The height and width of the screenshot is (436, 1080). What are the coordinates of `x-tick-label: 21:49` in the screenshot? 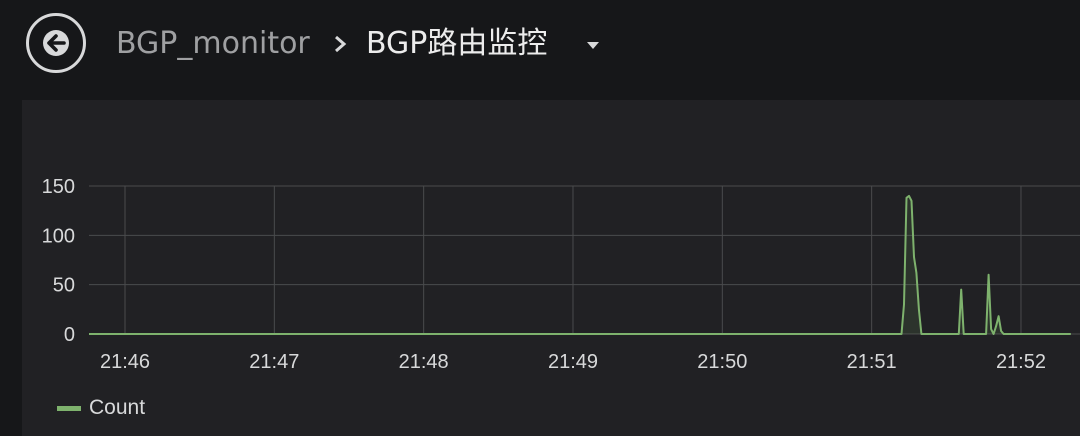 It's located at (573, 362).